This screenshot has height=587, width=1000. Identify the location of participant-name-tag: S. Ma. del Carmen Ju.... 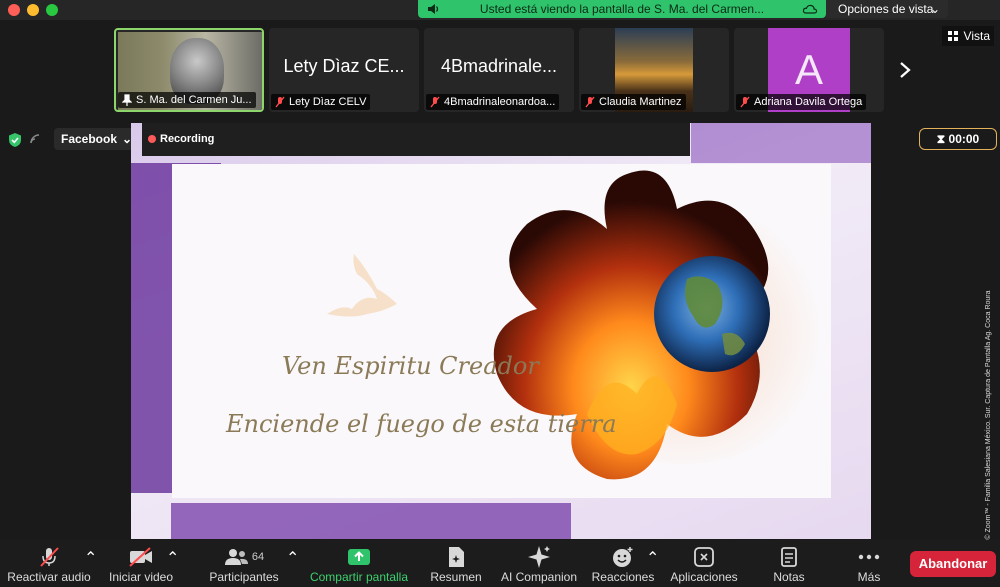
(187, 100).